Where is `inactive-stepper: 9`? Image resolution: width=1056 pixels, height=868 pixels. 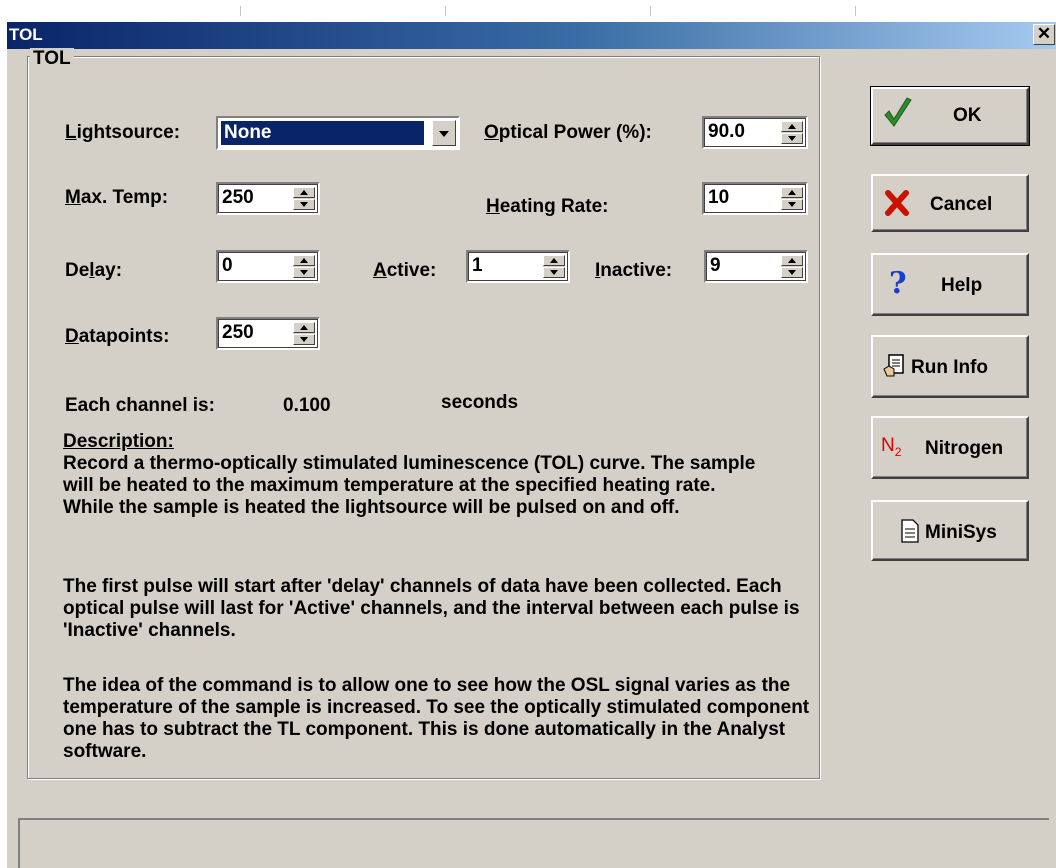 inactive-stepper: 9 is located at coordinates (756, 266).